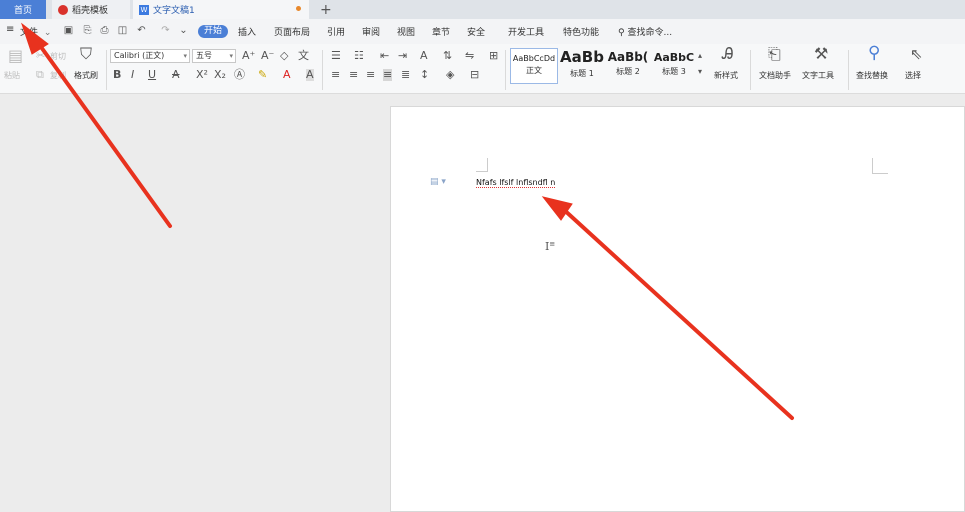 Image resolution: width=965 pixels, height=512 pixels. What do you see at coordinates (292, 31) in the screenshot?
I see `menu-page-layout: 页面布局` at bounding box center [292, 31].